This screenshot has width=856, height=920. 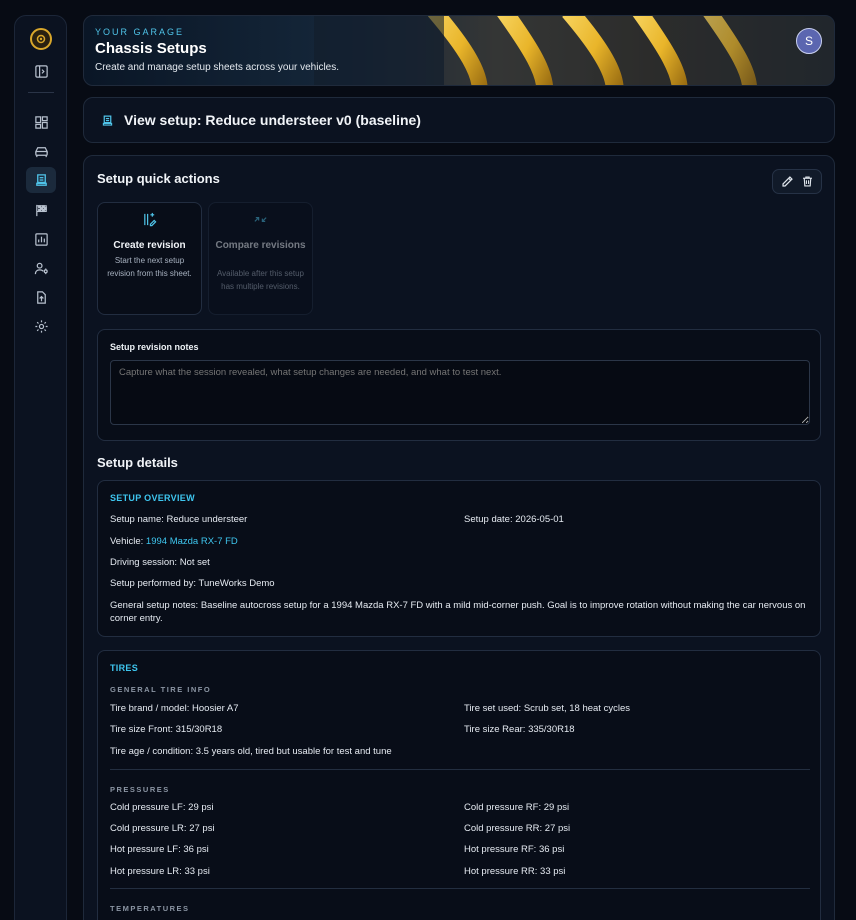 What do you see at coordinates (145, 849) in the screenshot?
I see `pressure-label: Hot pressure LF:` at bounding box center [145, 849].